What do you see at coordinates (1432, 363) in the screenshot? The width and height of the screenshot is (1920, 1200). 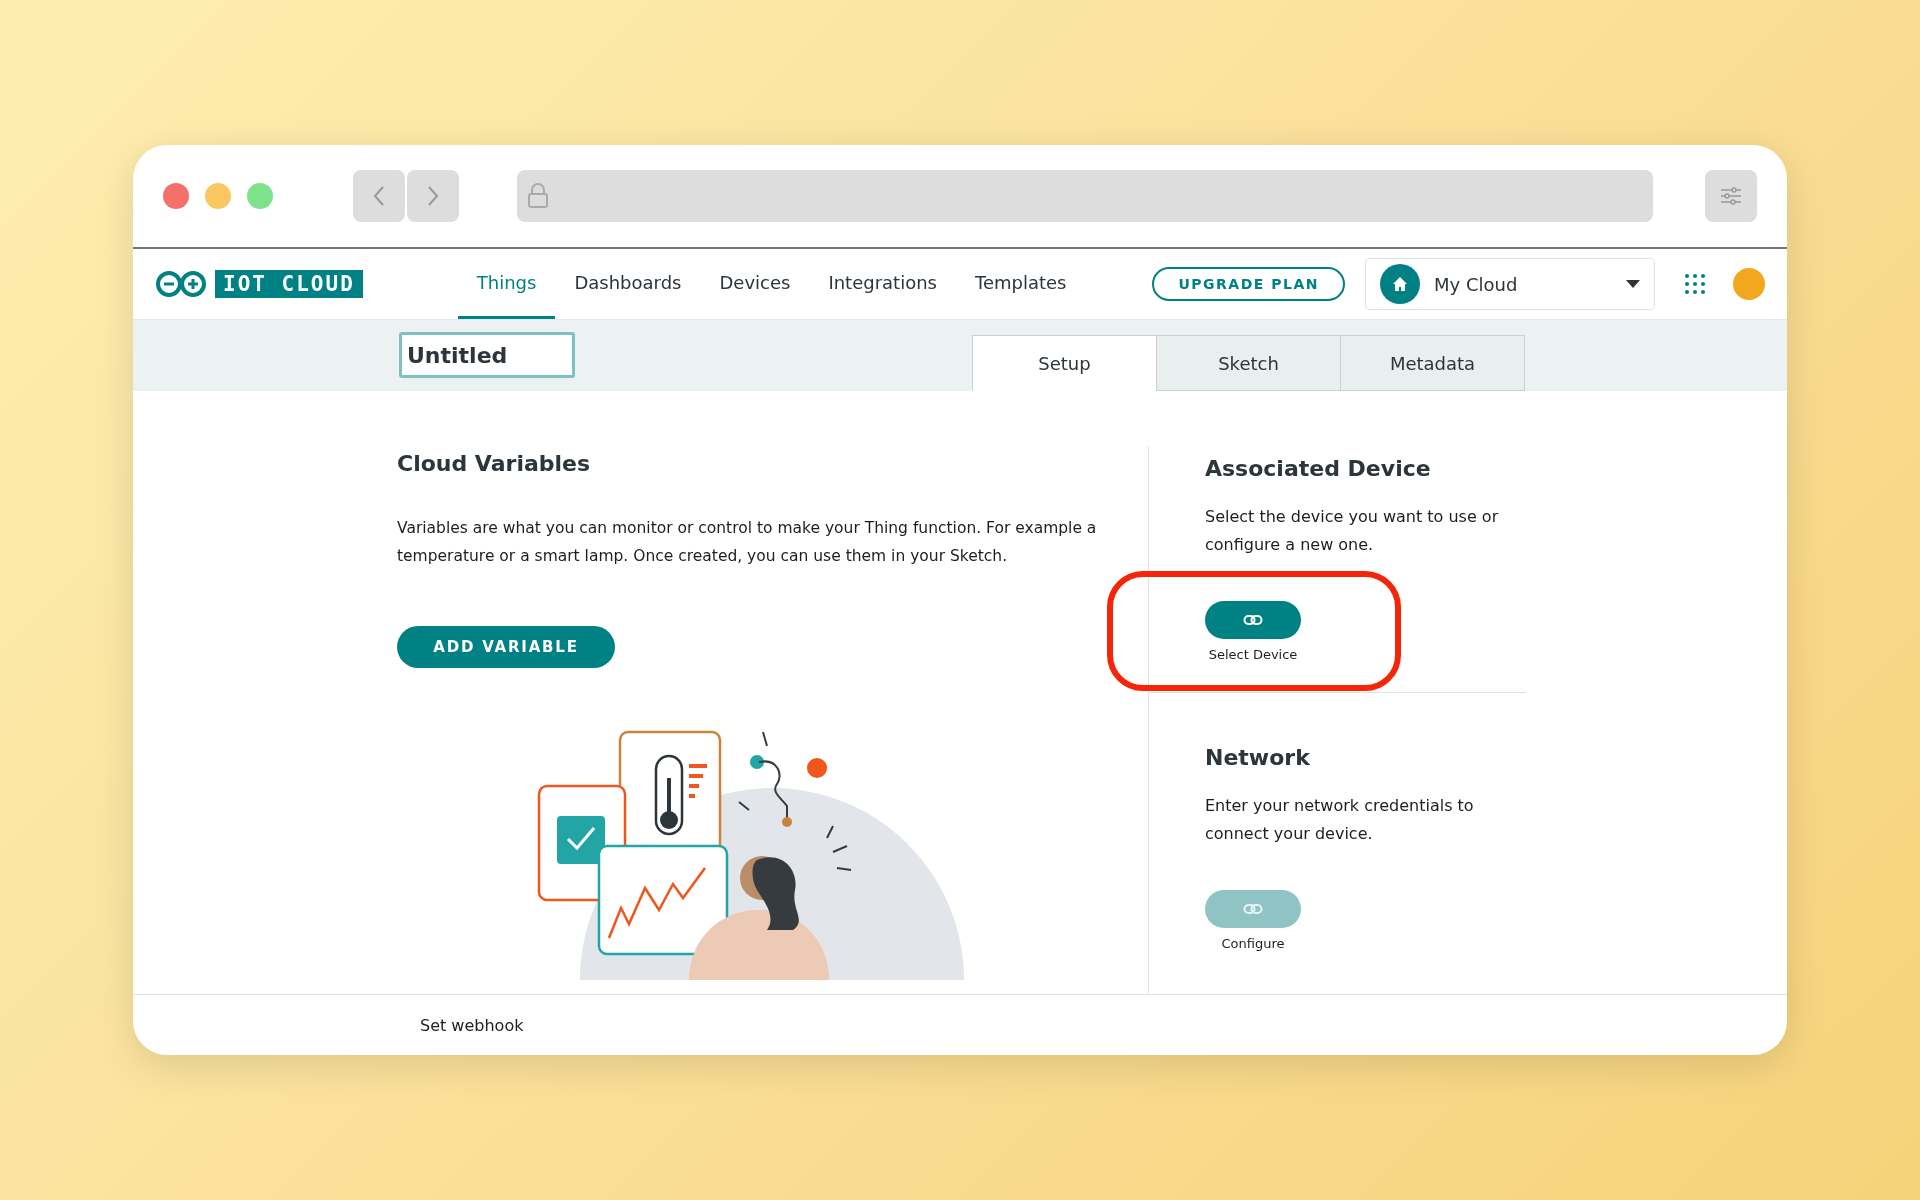 I see `tab: Metadata` at bounding box center [1432, 363].